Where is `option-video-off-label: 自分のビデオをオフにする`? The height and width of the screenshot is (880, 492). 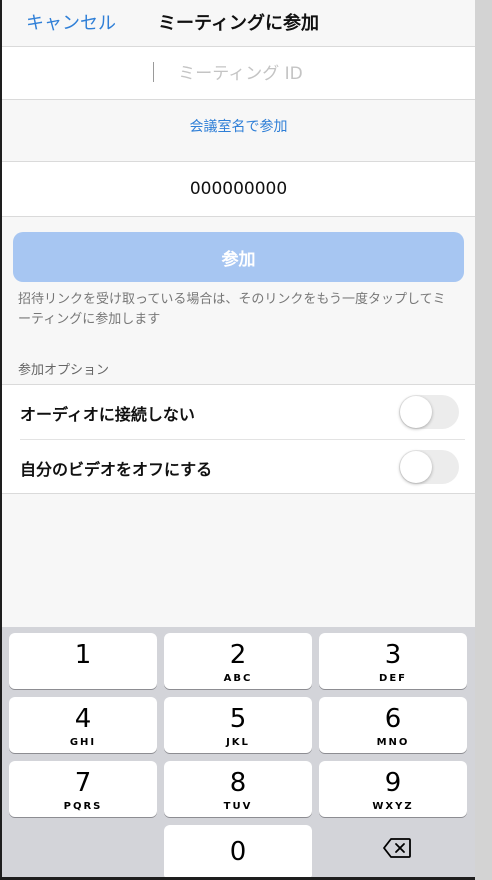 option-video-off-label: 自分のビデオをオフにする is located at coordinates (116, 469).